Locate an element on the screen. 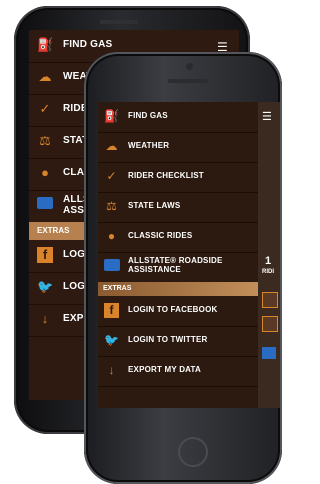 The width and height of the screenshot is (320, 484). content-peek: ☰ 1 RIDI is located at coordinates (269, 255).